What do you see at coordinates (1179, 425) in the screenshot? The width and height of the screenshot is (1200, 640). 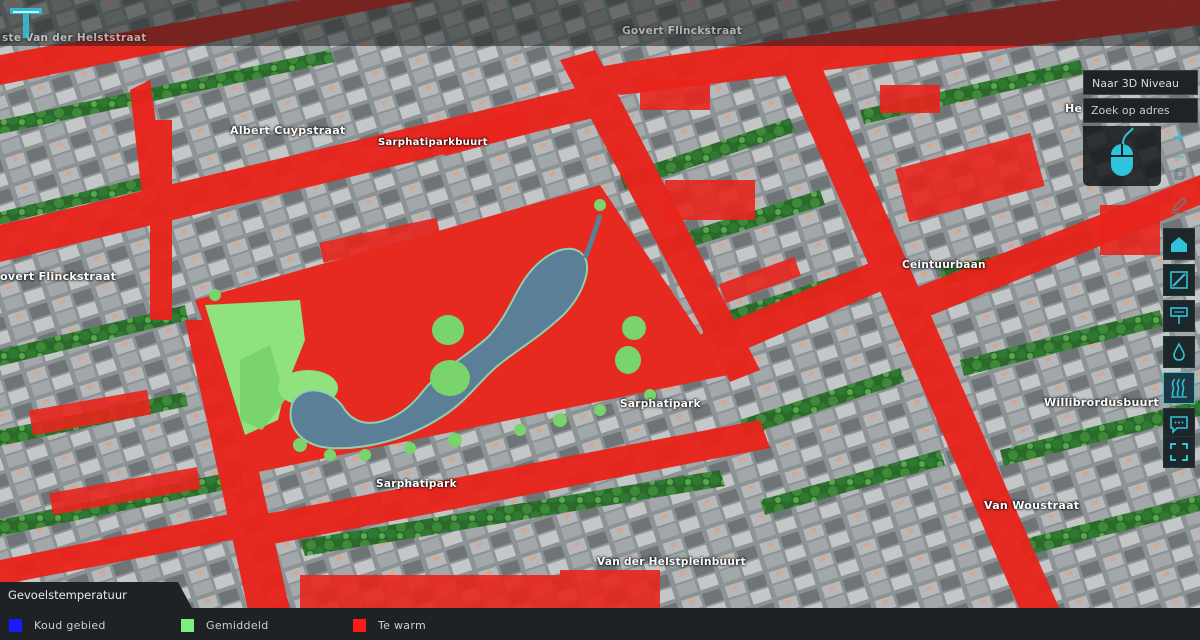 I see `comment-icon` at bounding box center [1179, 425].